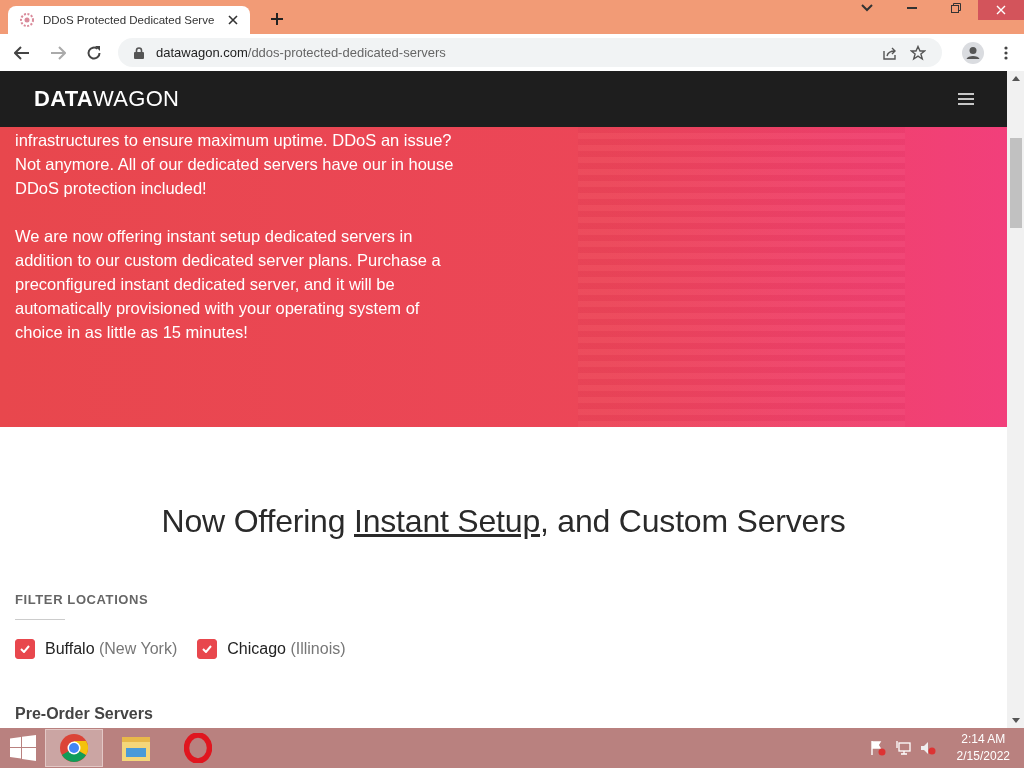  I want to click on site-logo: DATAWAGON, so click(107, 99).